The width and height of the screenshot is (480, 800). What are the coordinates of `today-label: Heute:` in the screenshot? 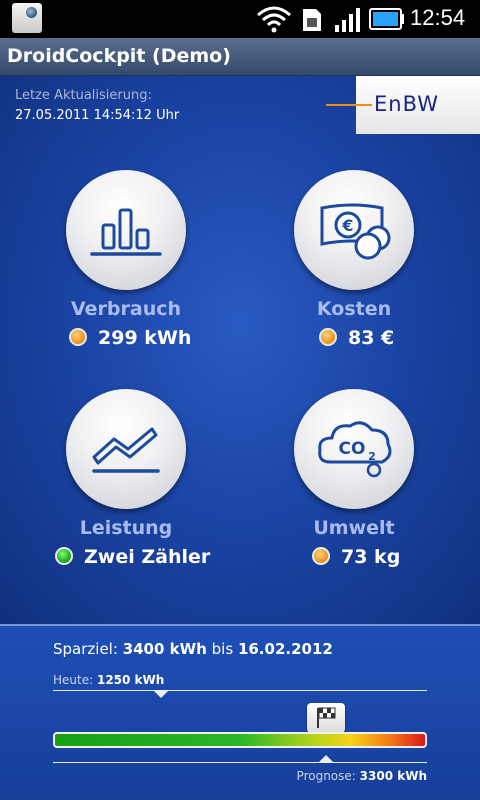 It's located at (73, 680).